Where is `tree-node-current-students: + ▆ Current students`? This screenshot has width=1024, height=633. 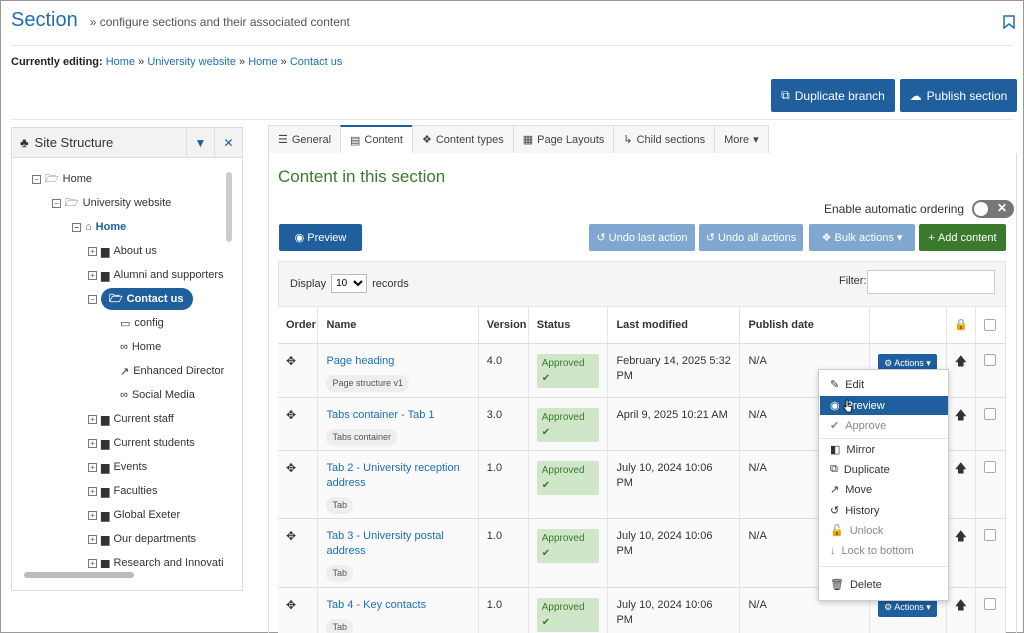 tree-node-current-students: + ▆ Current students is located at coordinates (141, 443).